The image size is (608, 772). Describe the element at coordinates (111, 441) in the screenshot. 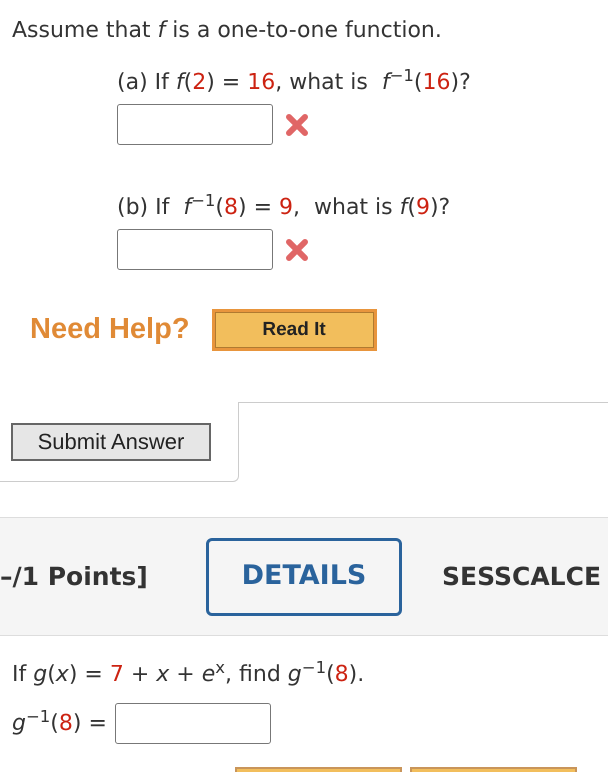

I see `submit-answer-button: Submit Answer` at that location.